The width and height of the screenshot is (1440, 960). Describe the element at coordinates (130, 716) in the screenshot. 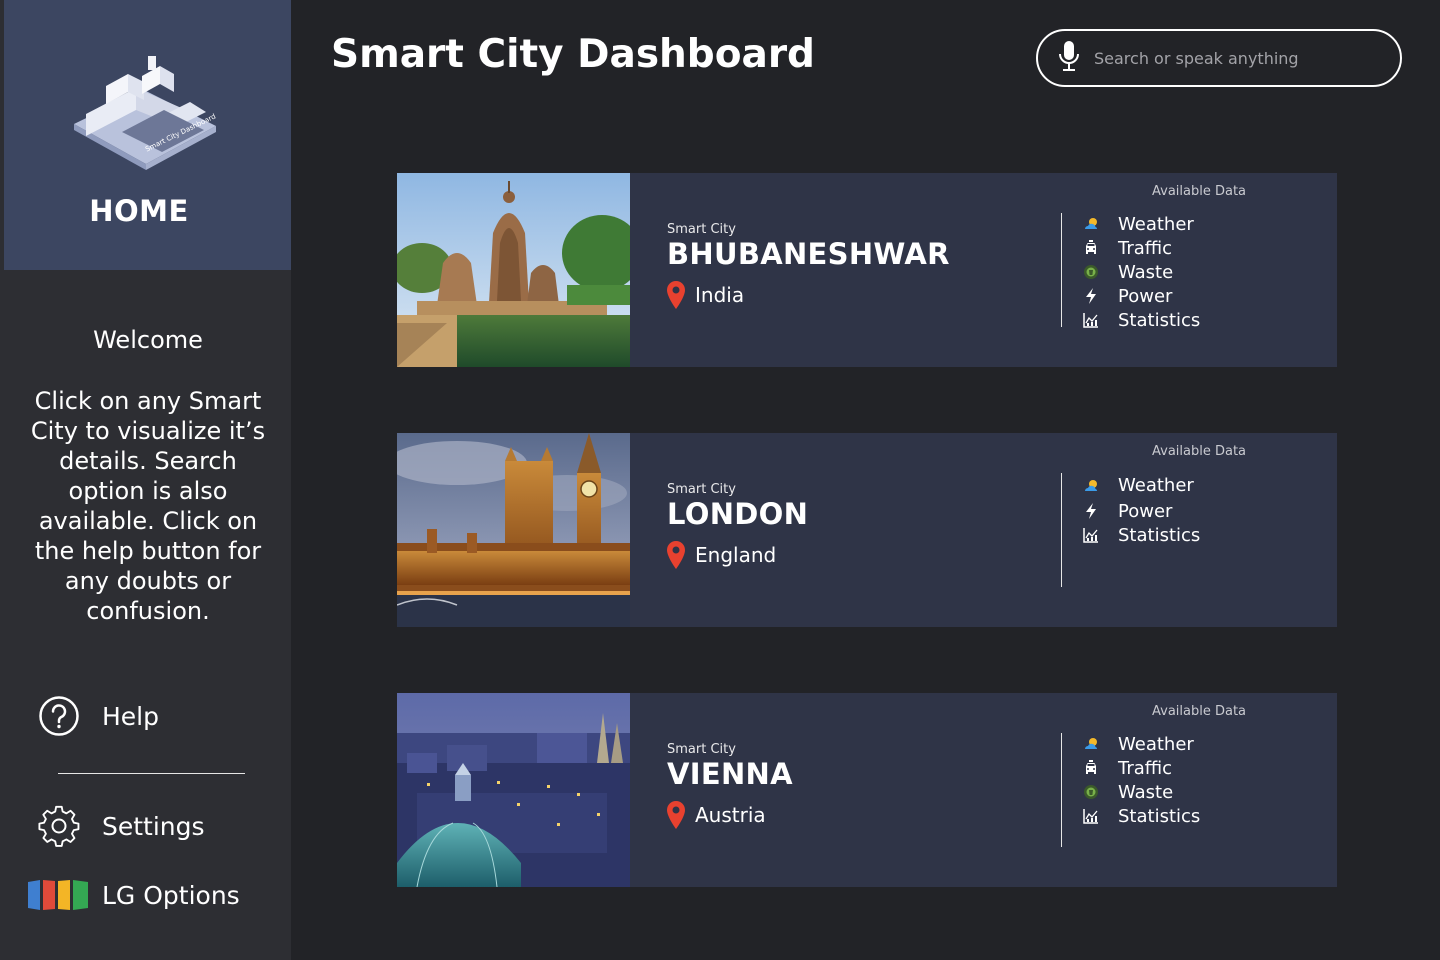

I see `help-label: Help` at that location.